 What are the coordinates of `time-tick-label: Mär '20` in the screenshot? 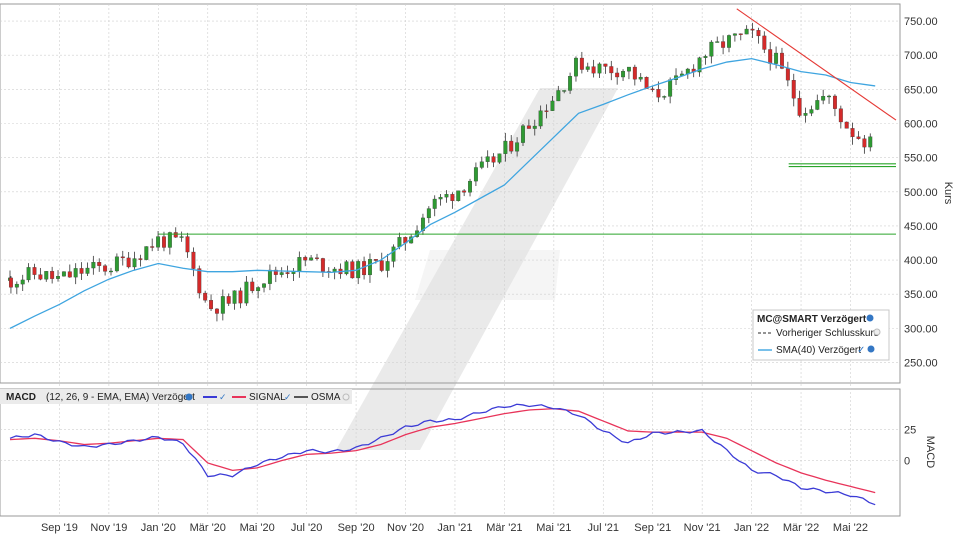 It's located at (208, 528).